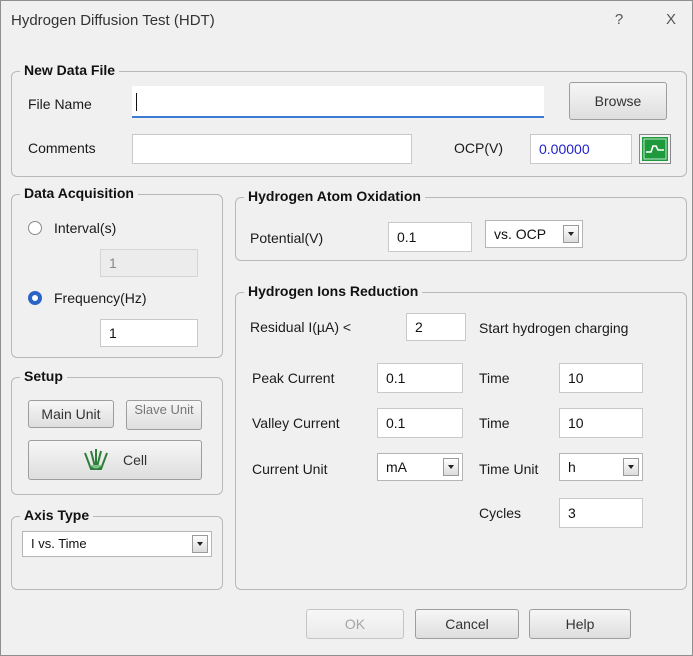  What do you see at coordinates (494, 378) in the screenshot?
I see `peak-time-label: Time` at bounding box center [494, 378].